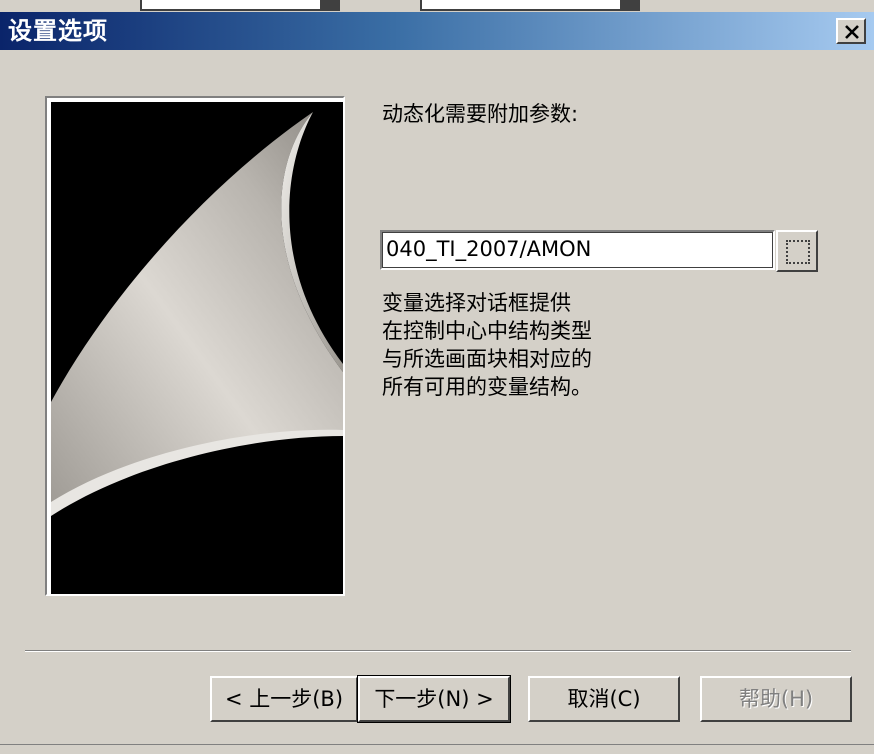 The width and height of the screenshot is (874, 754). Describe the element at coordinates (480, 114) in the screenshot. I see `prompt-label: 动态化需要附加参数:` at that location.